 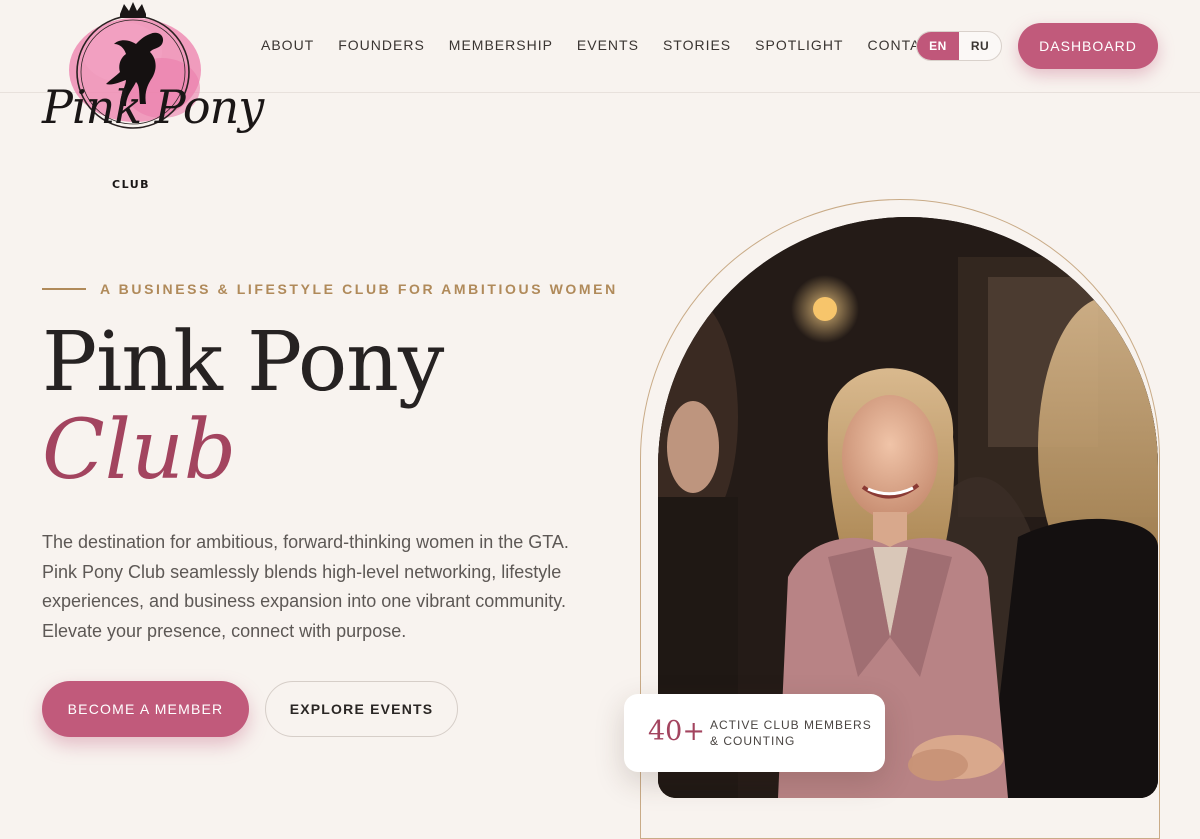 I want to click on tagline-divider, so click(x=64, y=289).